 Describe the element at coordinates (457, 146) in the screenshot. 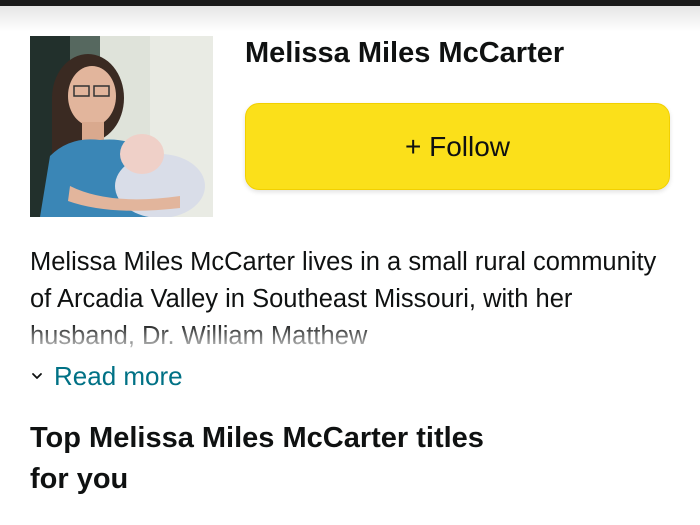

I see `follow-button: + Follow` at that location.